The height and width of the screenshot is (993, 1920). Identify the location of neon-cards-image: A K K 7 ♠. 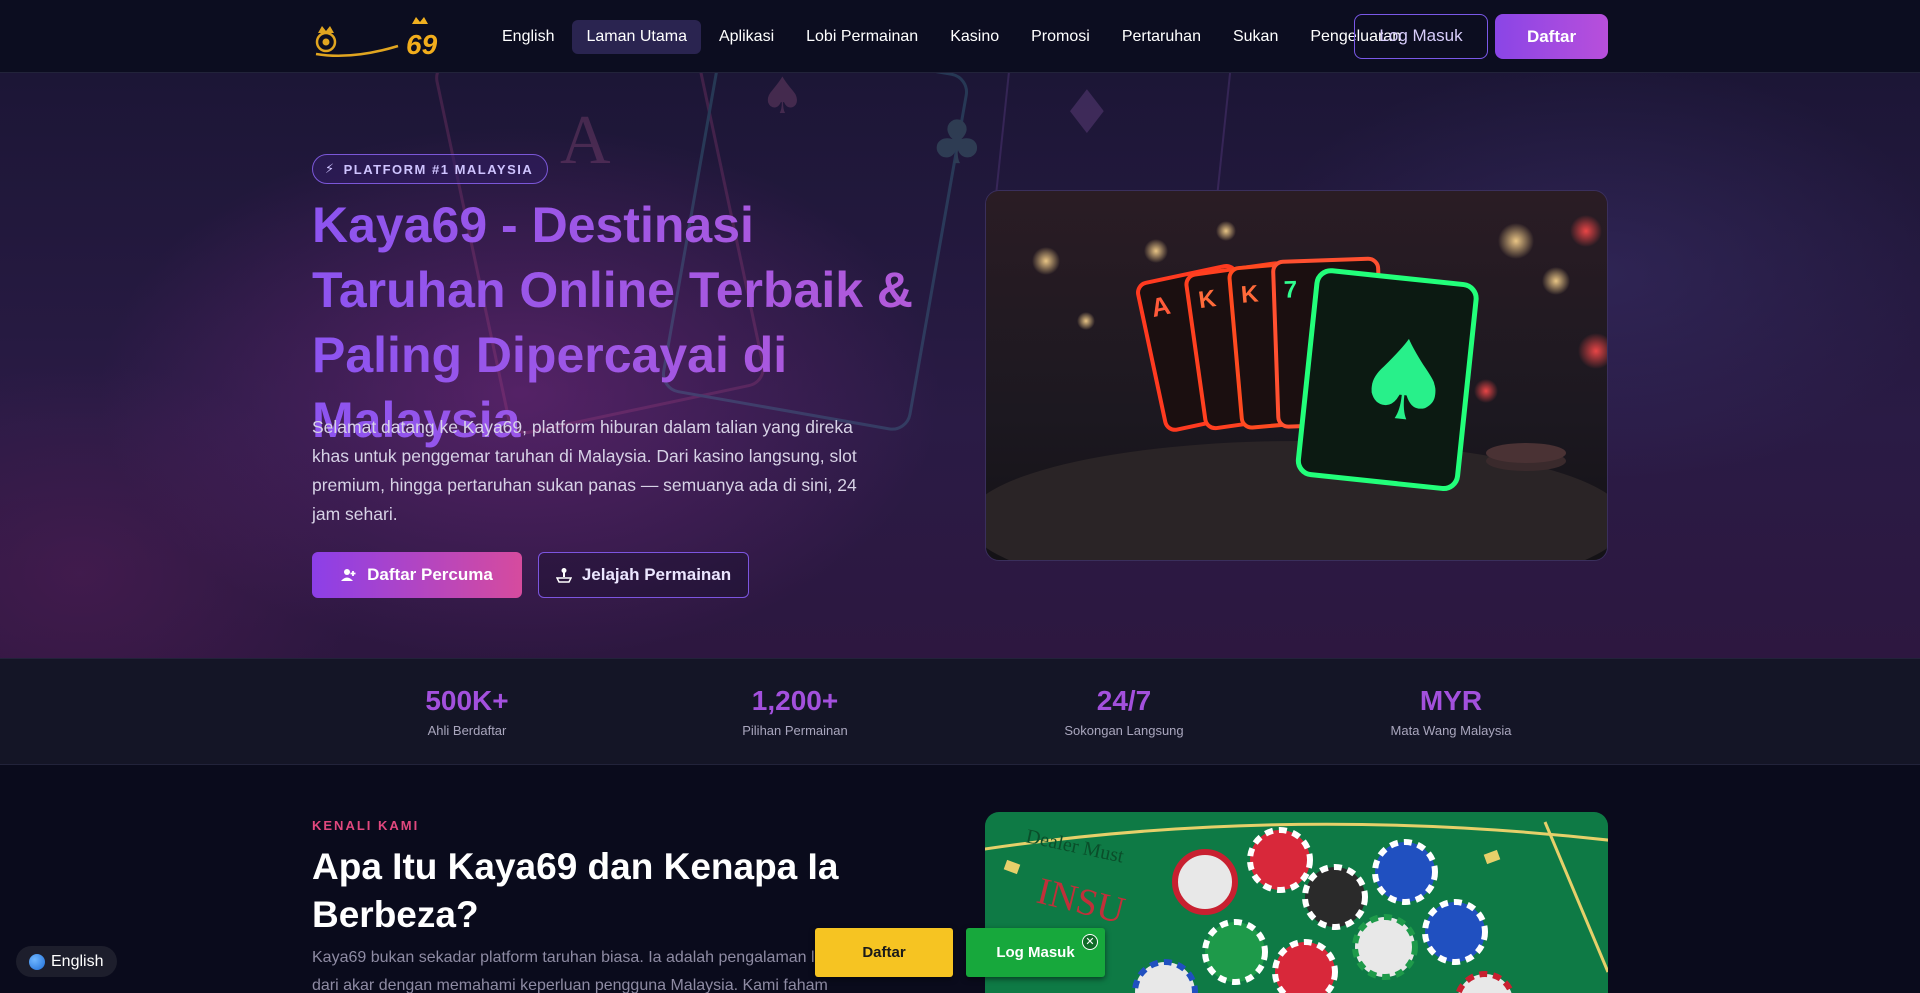
(1296, 375).